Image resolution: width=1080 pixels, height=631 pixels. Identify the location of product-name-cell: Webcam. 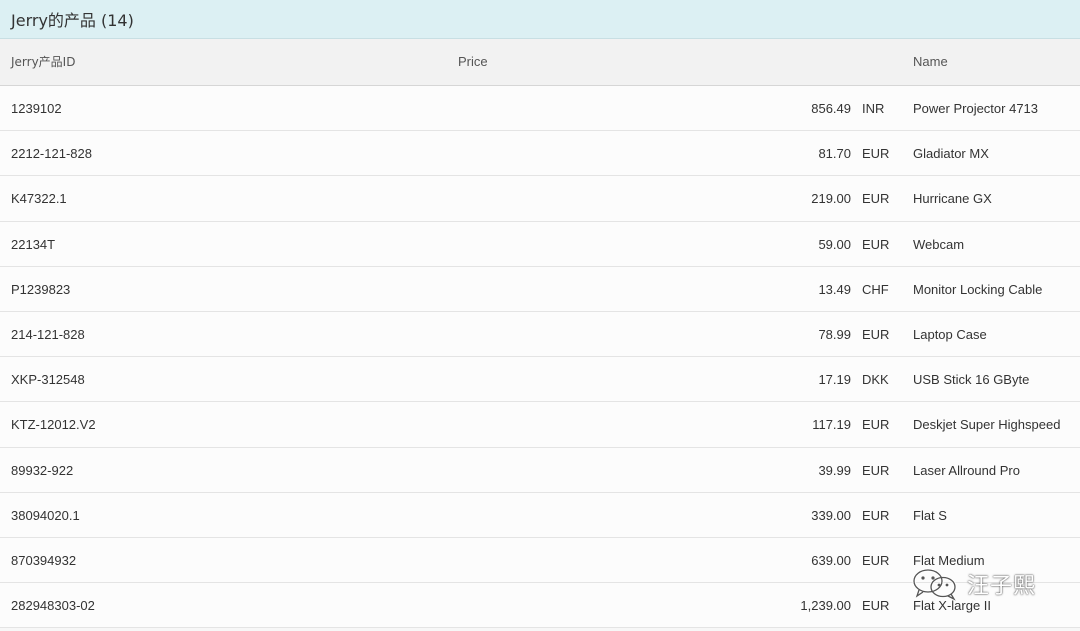
(939, 244).